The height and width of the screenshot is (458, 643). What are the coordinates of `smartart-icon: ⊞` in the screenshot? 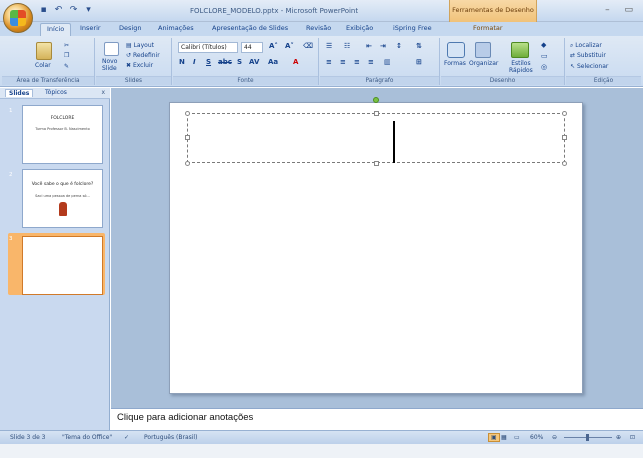 It's located at (419, 62).